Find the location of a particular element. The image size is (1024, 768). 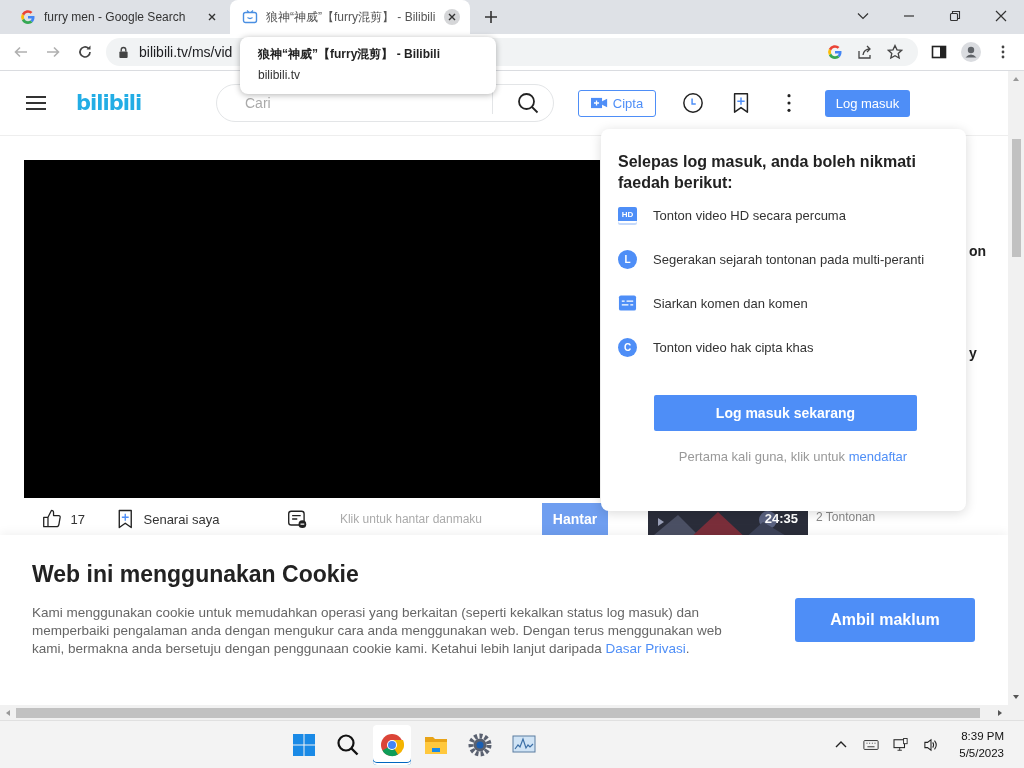

comment-icon is located at coordinates (627, 303).